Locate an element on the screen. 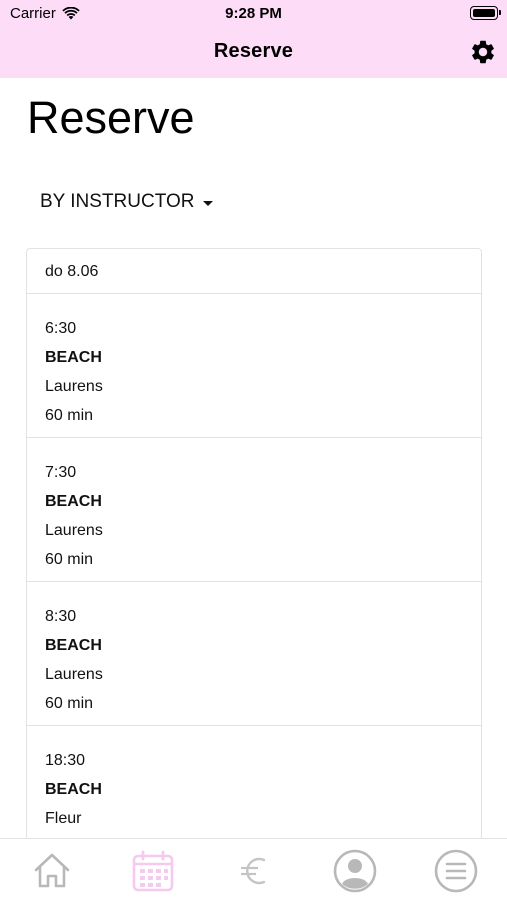 The height and width of the screenshot is (900, 507). session-time: 8:30 is located at coordinates (61, 616).